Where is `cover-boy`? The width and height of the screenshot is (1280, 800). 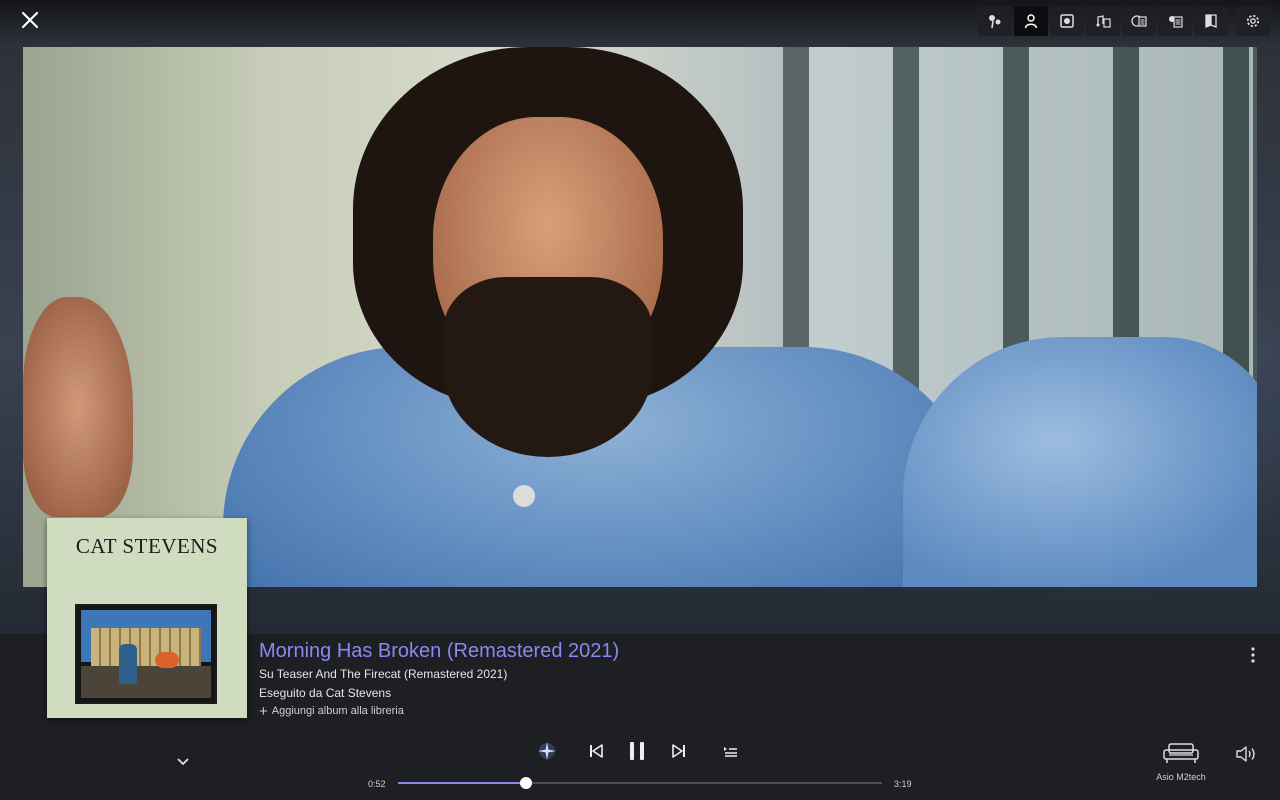 cover-boy is located at coordinates (128, 664).